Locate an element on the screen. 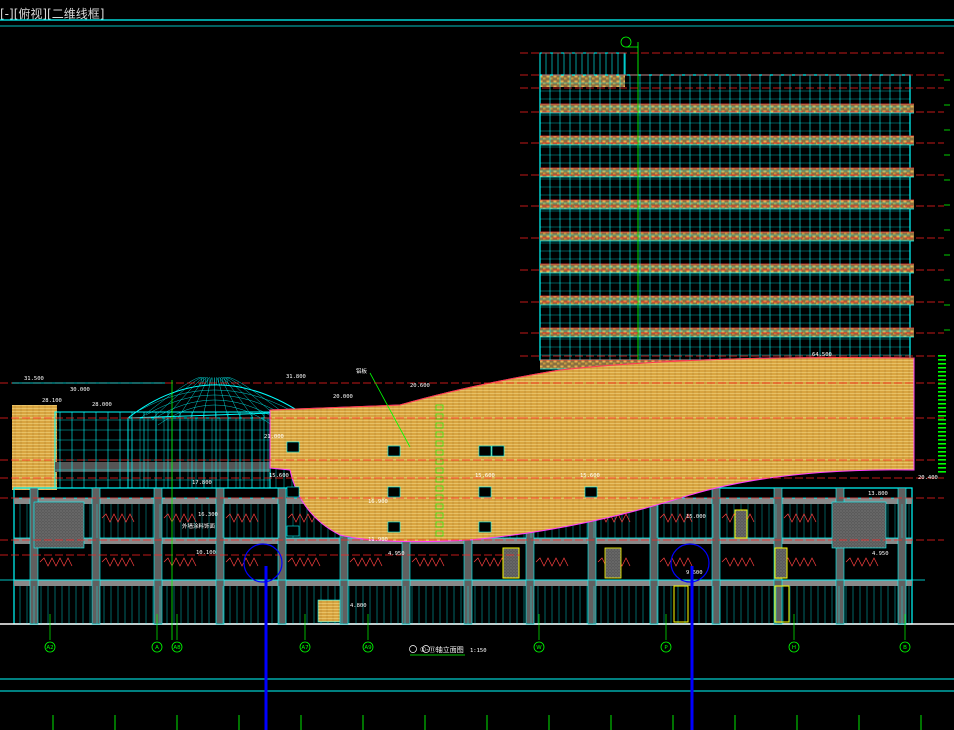 This screenshot has width=954, height=730. dim-mid-roof2: 20.600 is located at coordinates (420, 386).